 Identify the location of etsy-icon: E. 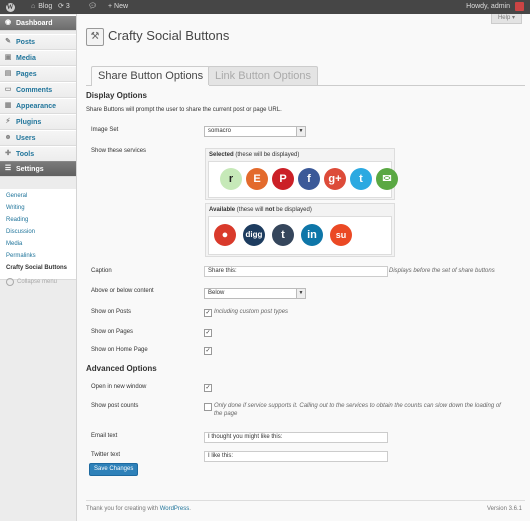
(257, 179).